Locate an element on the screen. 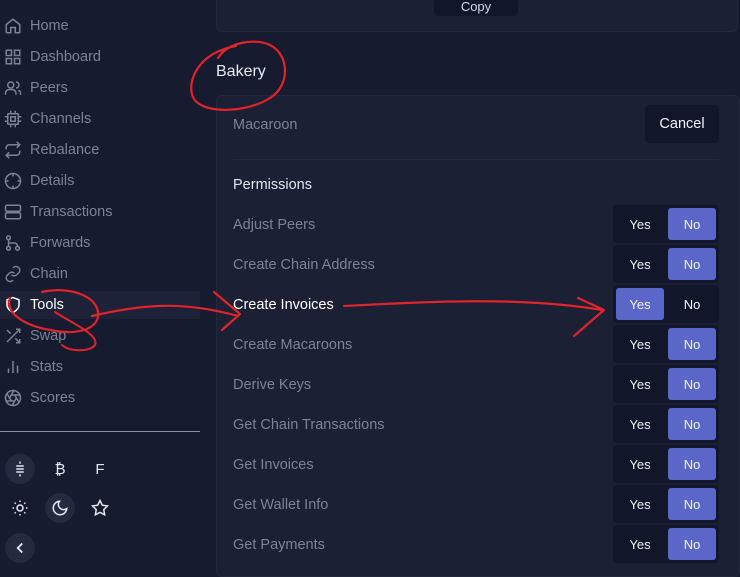  fiat-currency-button: F is located at coordinates (100, 469).